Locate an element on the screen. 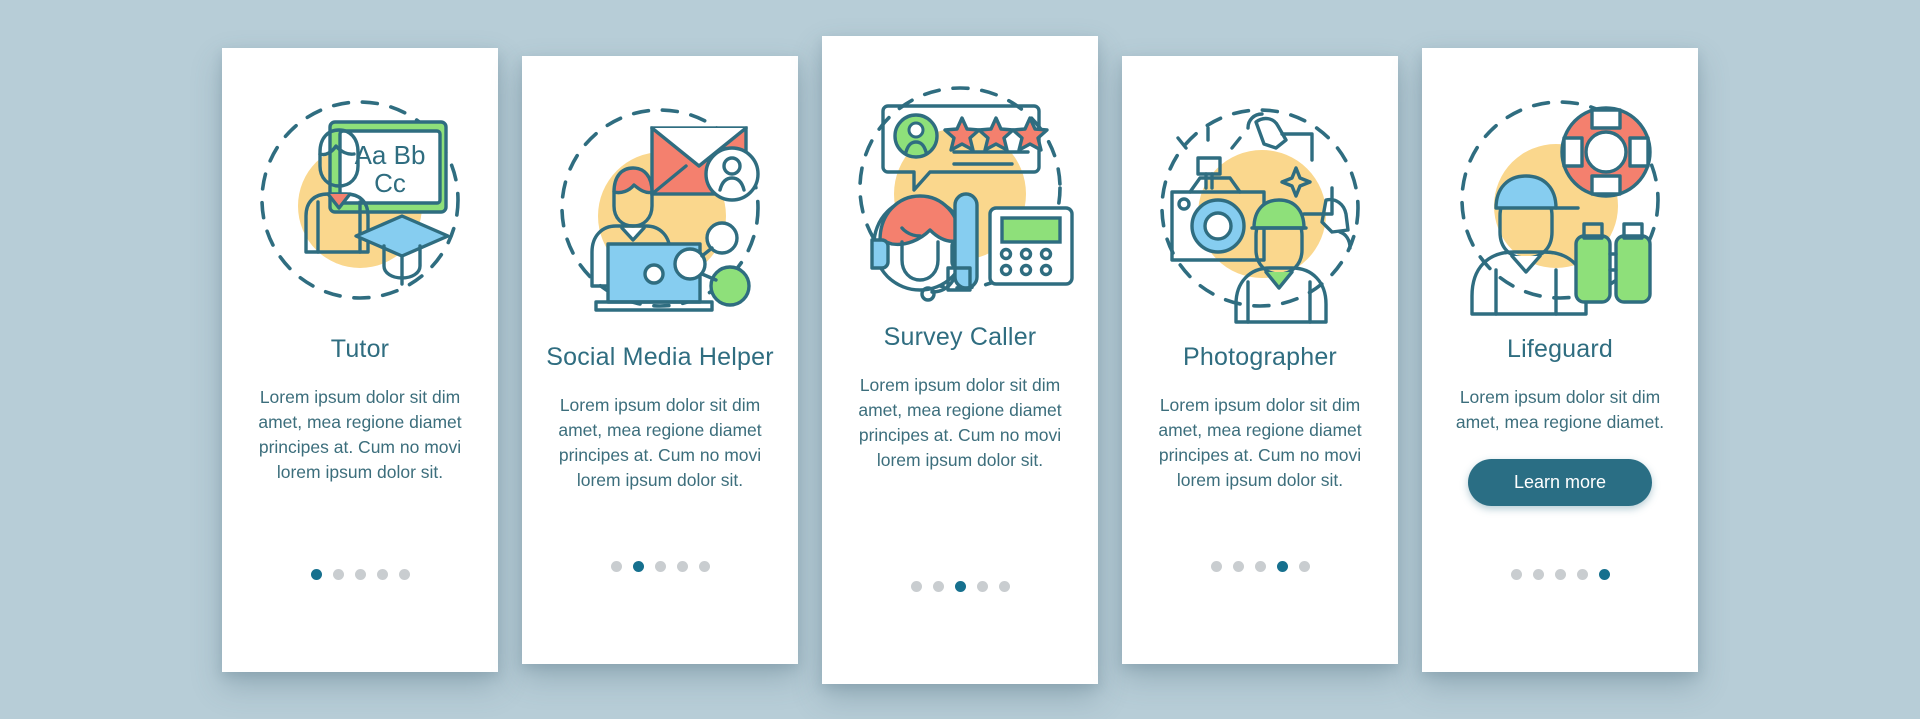 The width and height of the screenshot is (1920, 719). card-title: Tutor is located at coordinates (360, 348).